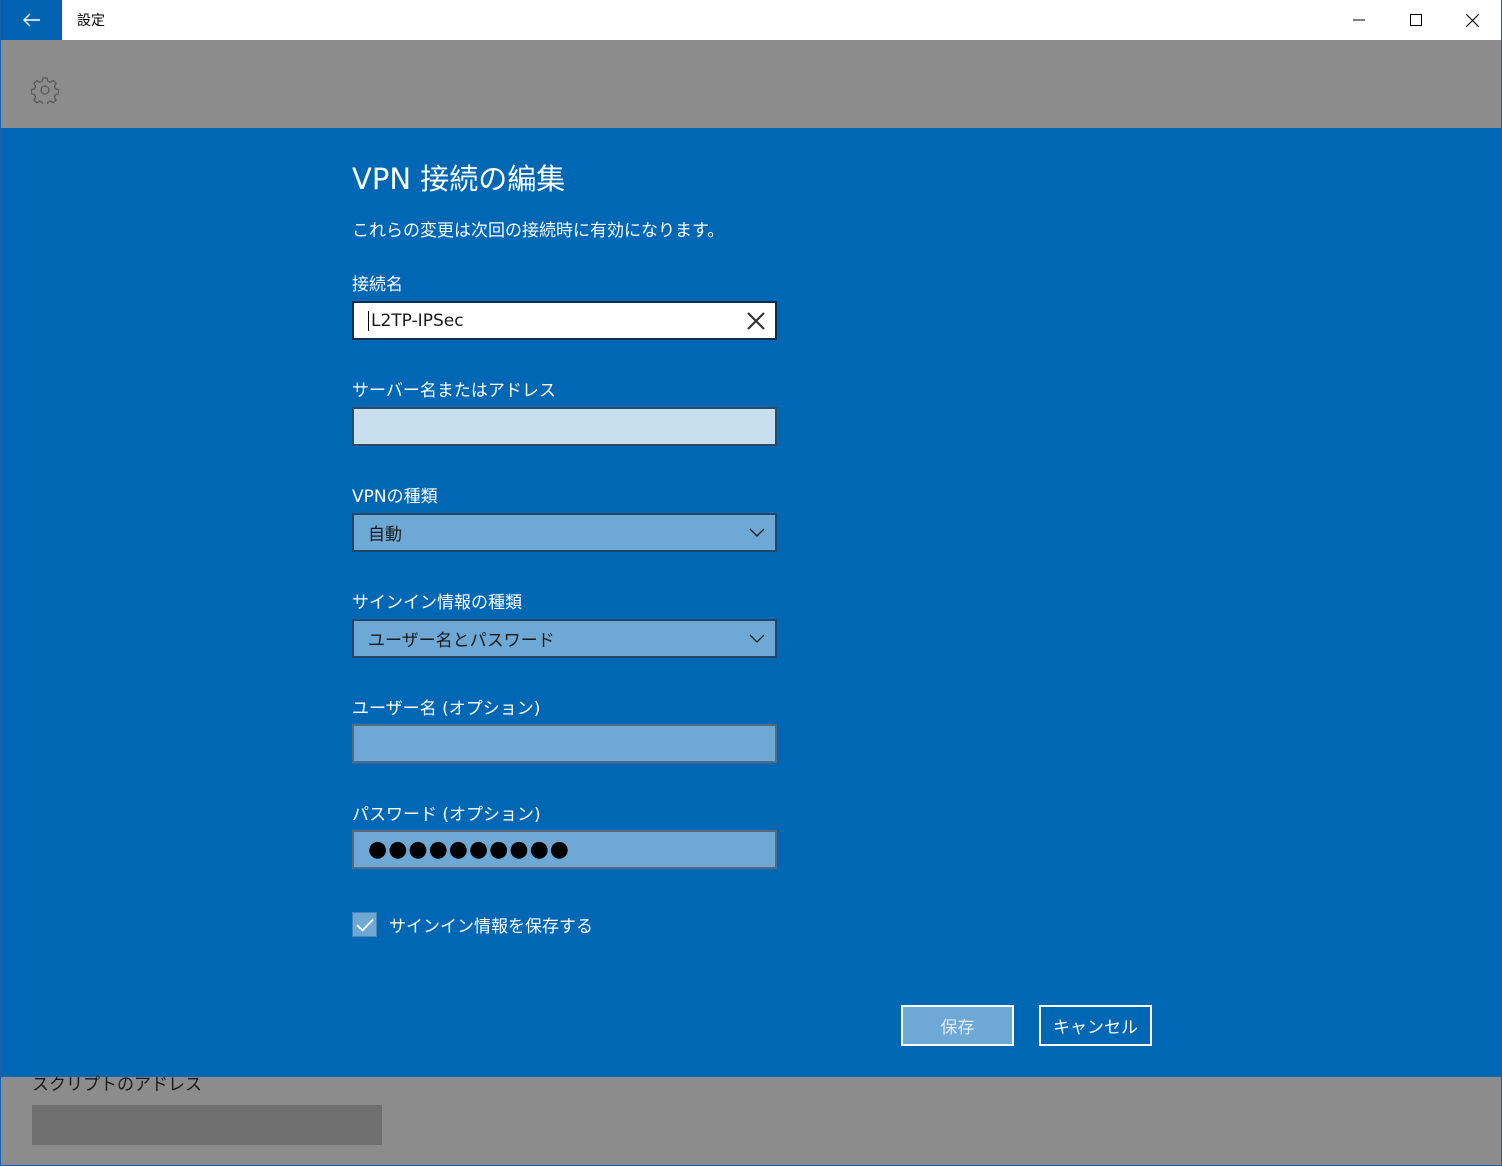  Describe the element at coordinates (491, 927) in the screenshot. I see `remember-signin-label: サインイン情報を保存する` at that location.